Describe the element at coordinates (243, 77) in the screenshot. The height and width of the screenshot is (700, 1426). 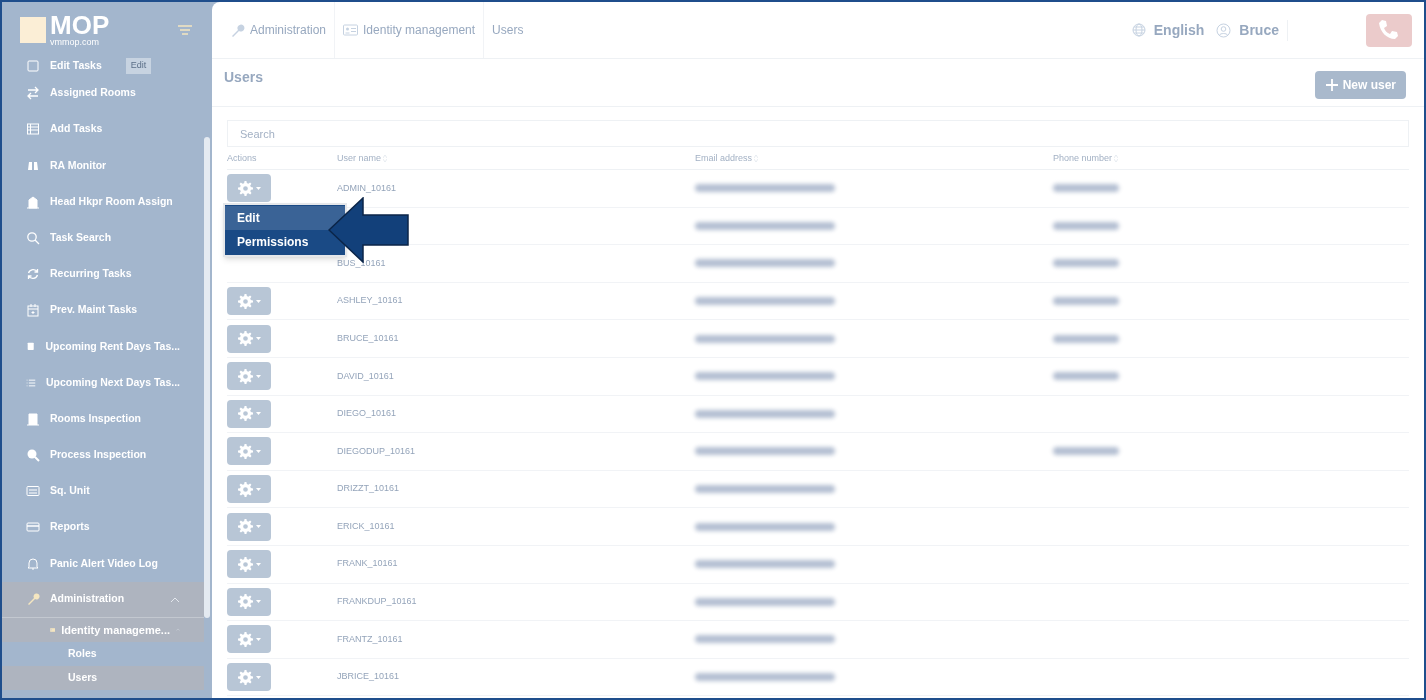
I see `page-title: Users` at that location.